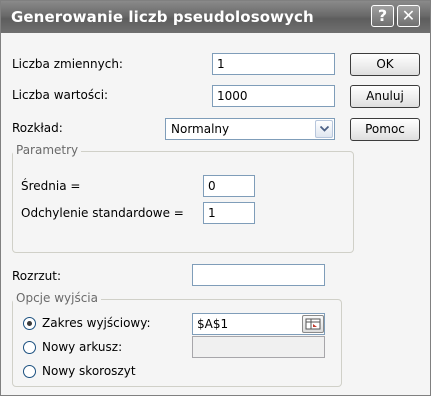 The width and height of the screenshot is (431, 396). Describe the element at coordinates (162, 17) in the screenshot. I see `dialog-title: Generowanie liczb pseudolosowych` at that location.